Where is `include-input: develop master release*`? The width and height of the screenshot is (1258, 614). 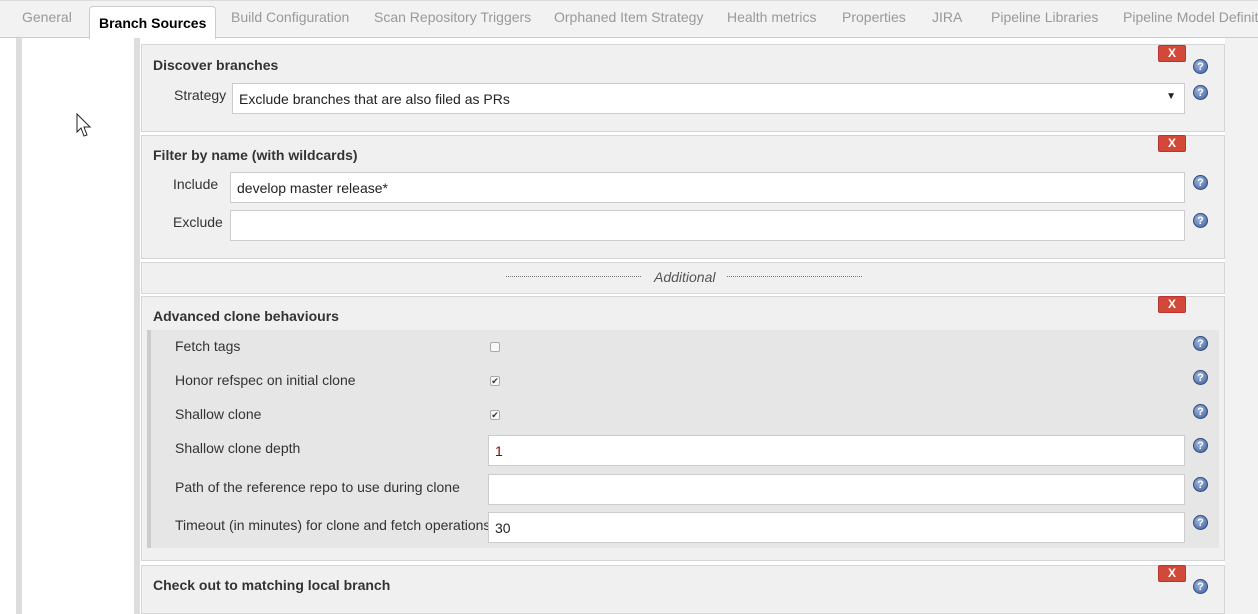 include-input: develop master release* is located at coordinates (707, 187).